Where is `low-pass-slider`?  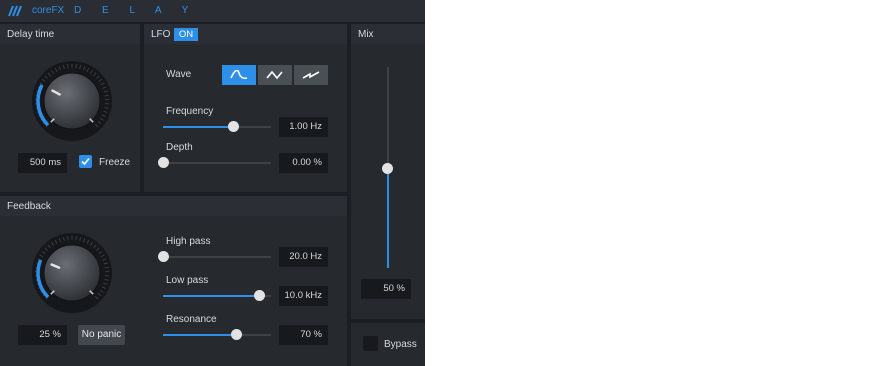
low-pass-slider is located at coordinates (217, 296).